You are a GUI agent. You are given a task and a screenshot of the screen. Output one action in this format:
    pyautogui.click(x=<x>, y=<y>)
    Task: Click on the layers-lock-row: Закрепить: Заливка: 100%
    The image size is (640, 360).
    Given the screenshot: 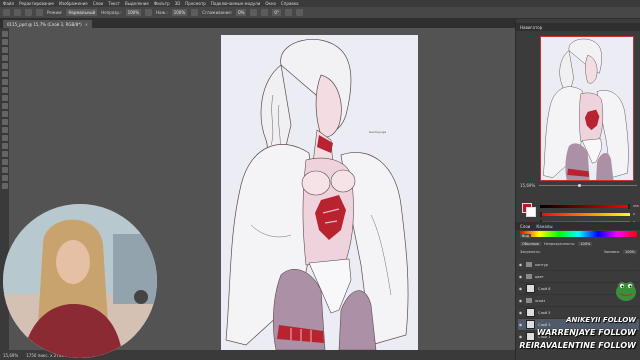 What is the action you would take?
    pyautogui.click(x=578, y=251)
    